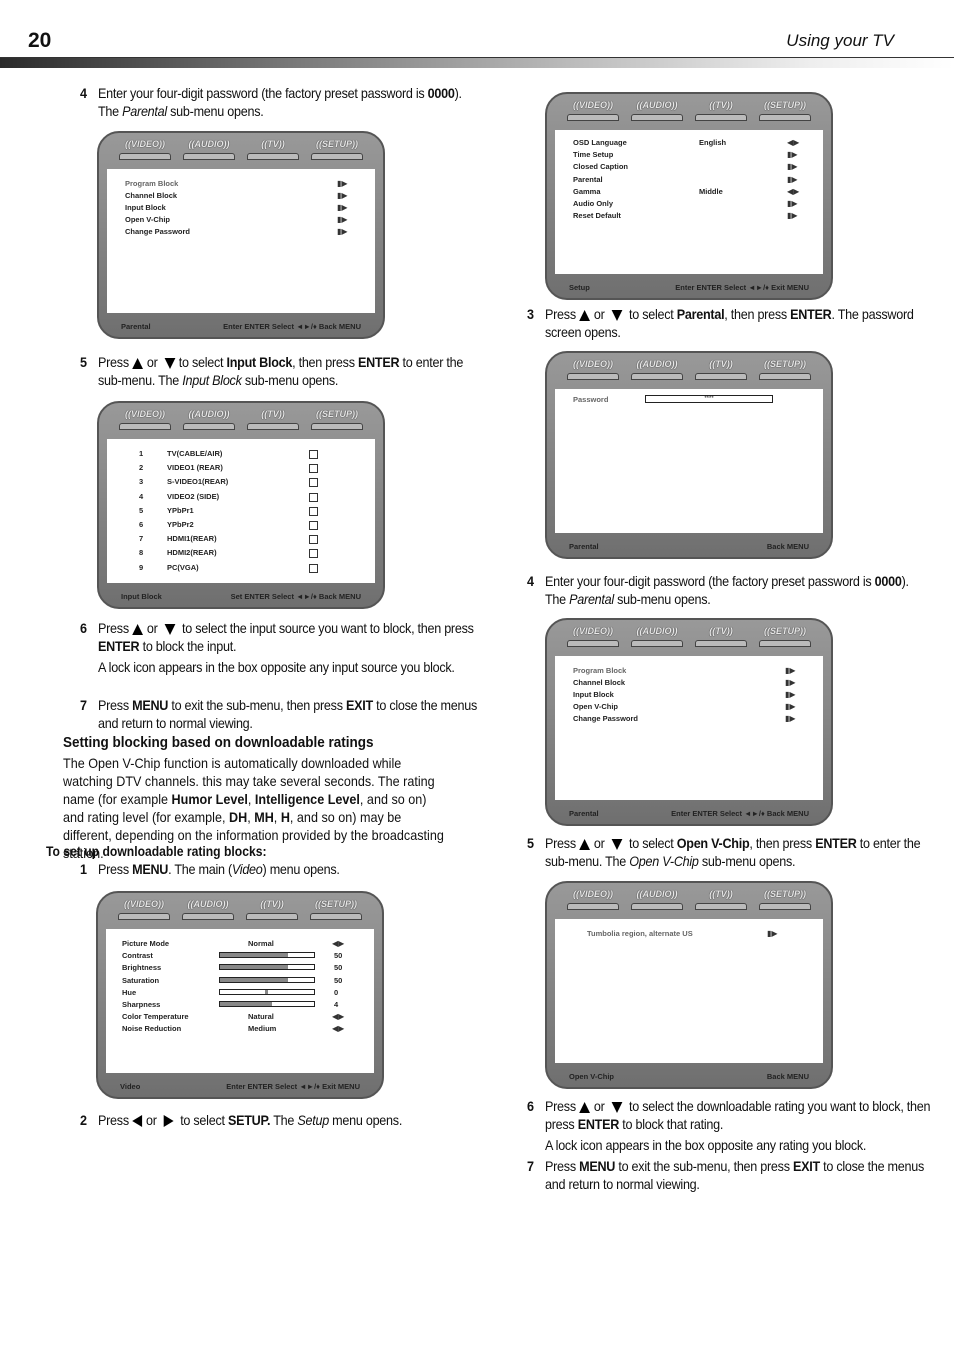 This screenshot has height=1351, width=954. What do you see at coordinates (137, 955) in the screenshot?
I see `setting-label: Contrast` at bounding box center [137, 955].